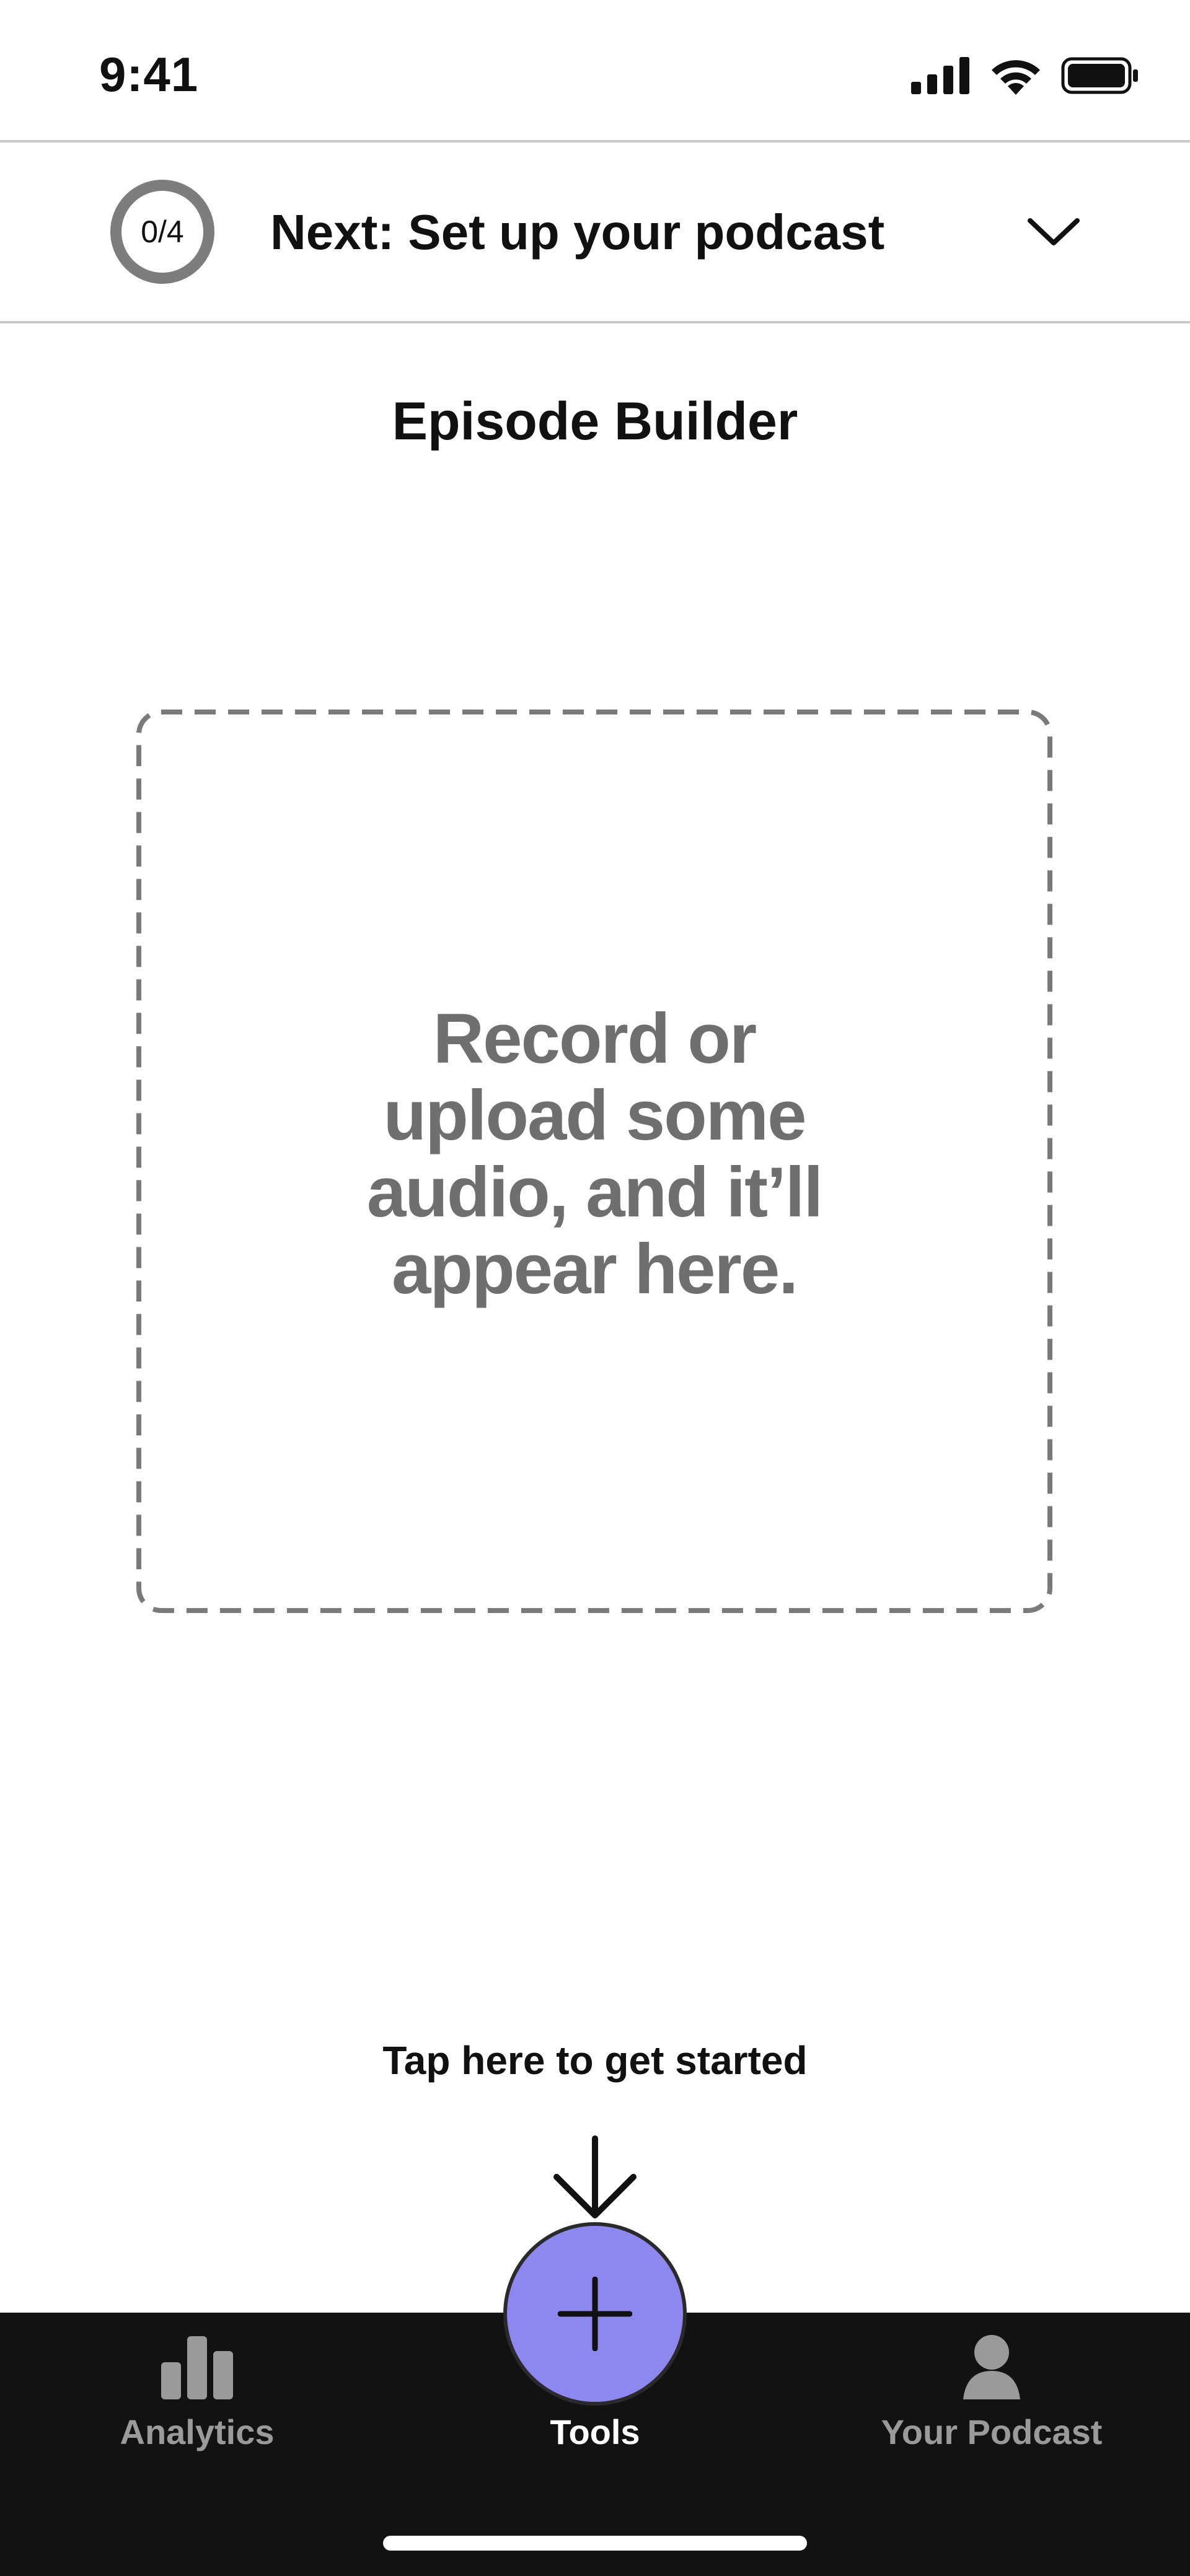 Image resolution: width=1190 pixels, height=2576 pixels. Describe the element at coordinates (595, 2432) in the screenshot. I see `tab-label: Tools` at that location.